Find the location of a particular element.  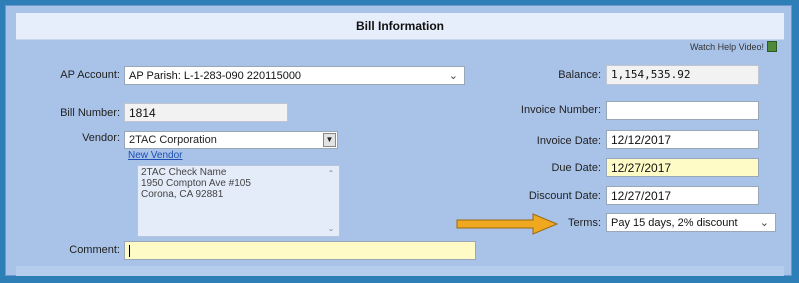

balance-label: Balance: is located at coordinates (579, 75).